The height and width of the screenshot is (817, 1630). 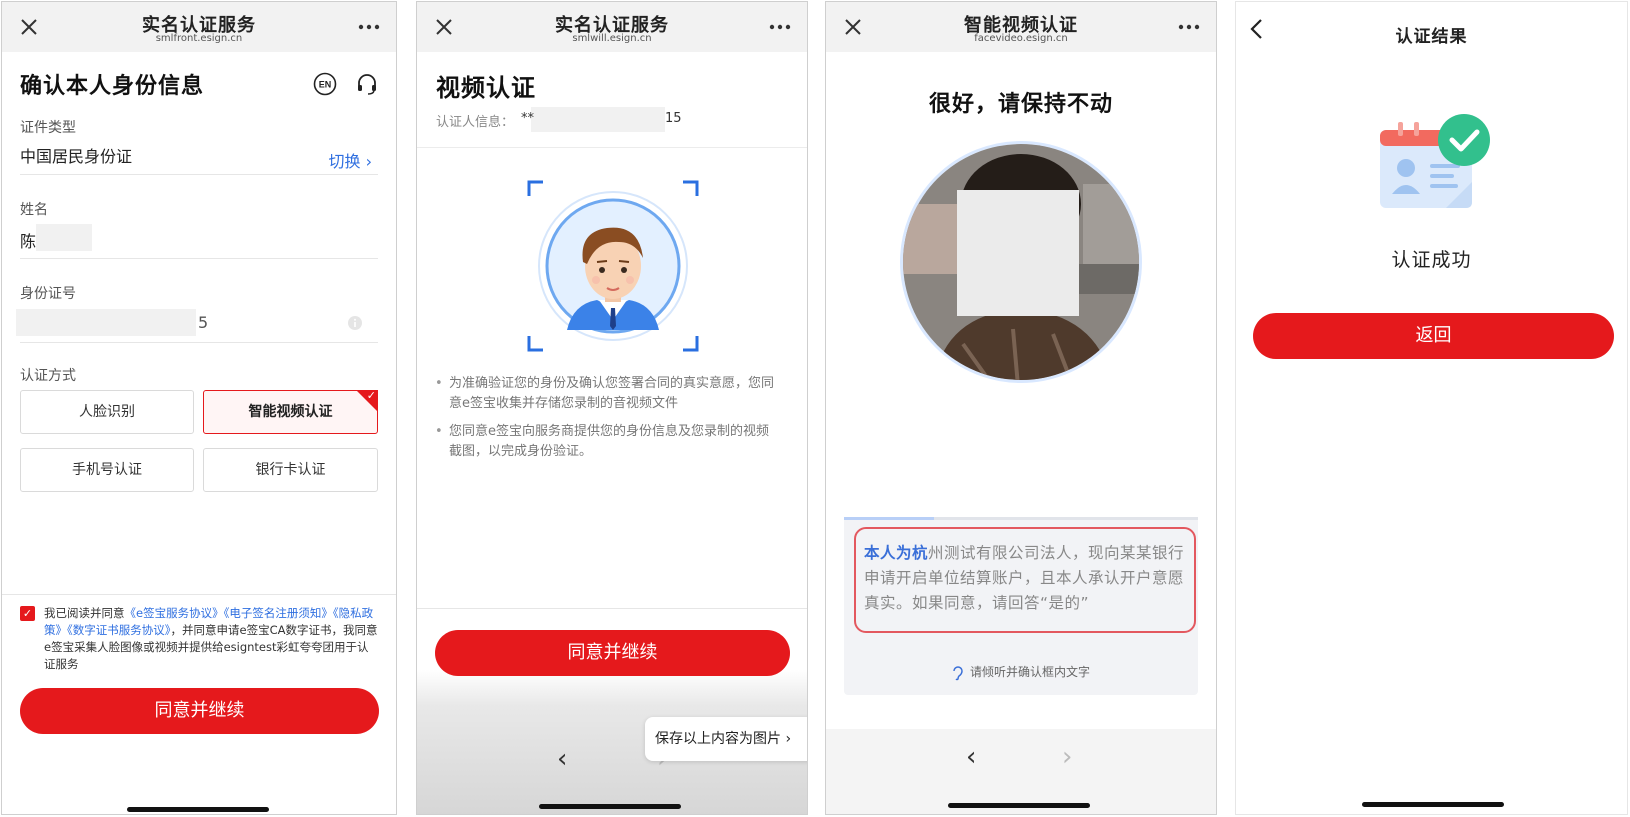 I want to click on nav-bar: 实名认证服务 smlwill.esign.cn, so click(x=612, y=27).